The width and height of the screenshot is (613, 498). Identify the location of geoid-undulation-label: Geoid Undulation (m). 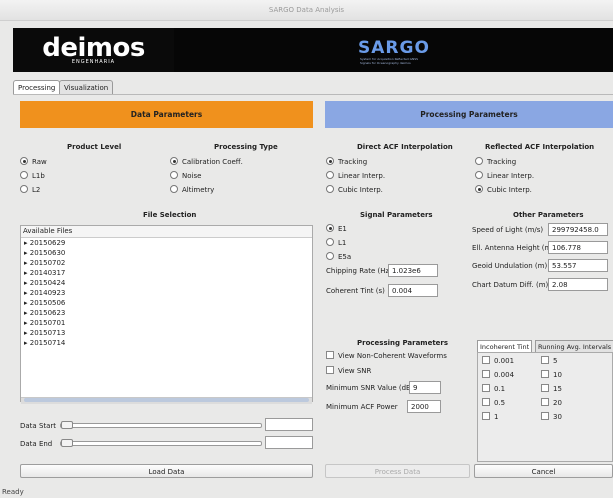
(510, 266).